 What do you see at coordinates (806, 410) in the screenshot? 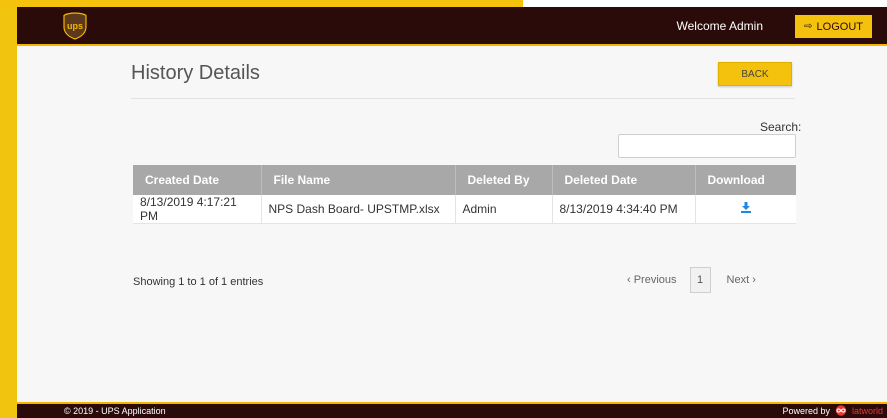
I see `powered-by-label: Powered by` at bounding box center [806, 410].